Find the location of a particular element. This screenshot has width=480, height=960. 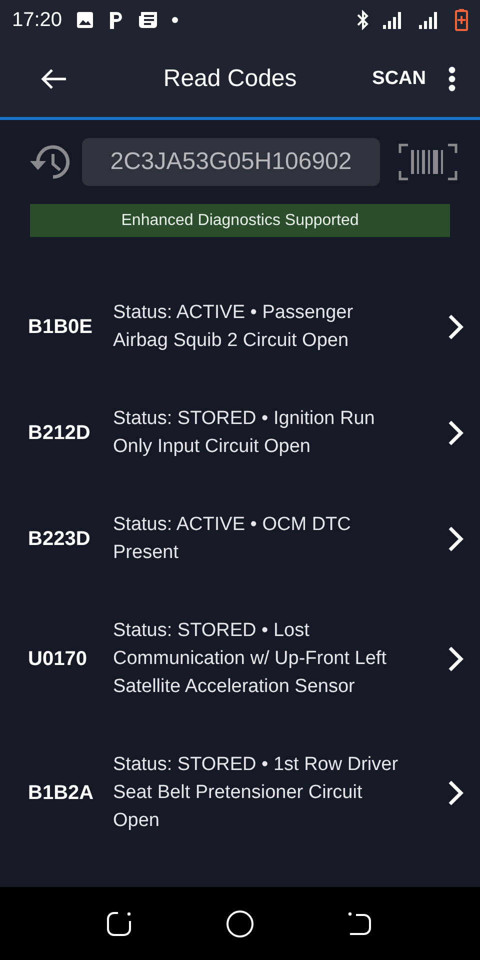

code-label: B1B2A is located at coordinates (61, 793).